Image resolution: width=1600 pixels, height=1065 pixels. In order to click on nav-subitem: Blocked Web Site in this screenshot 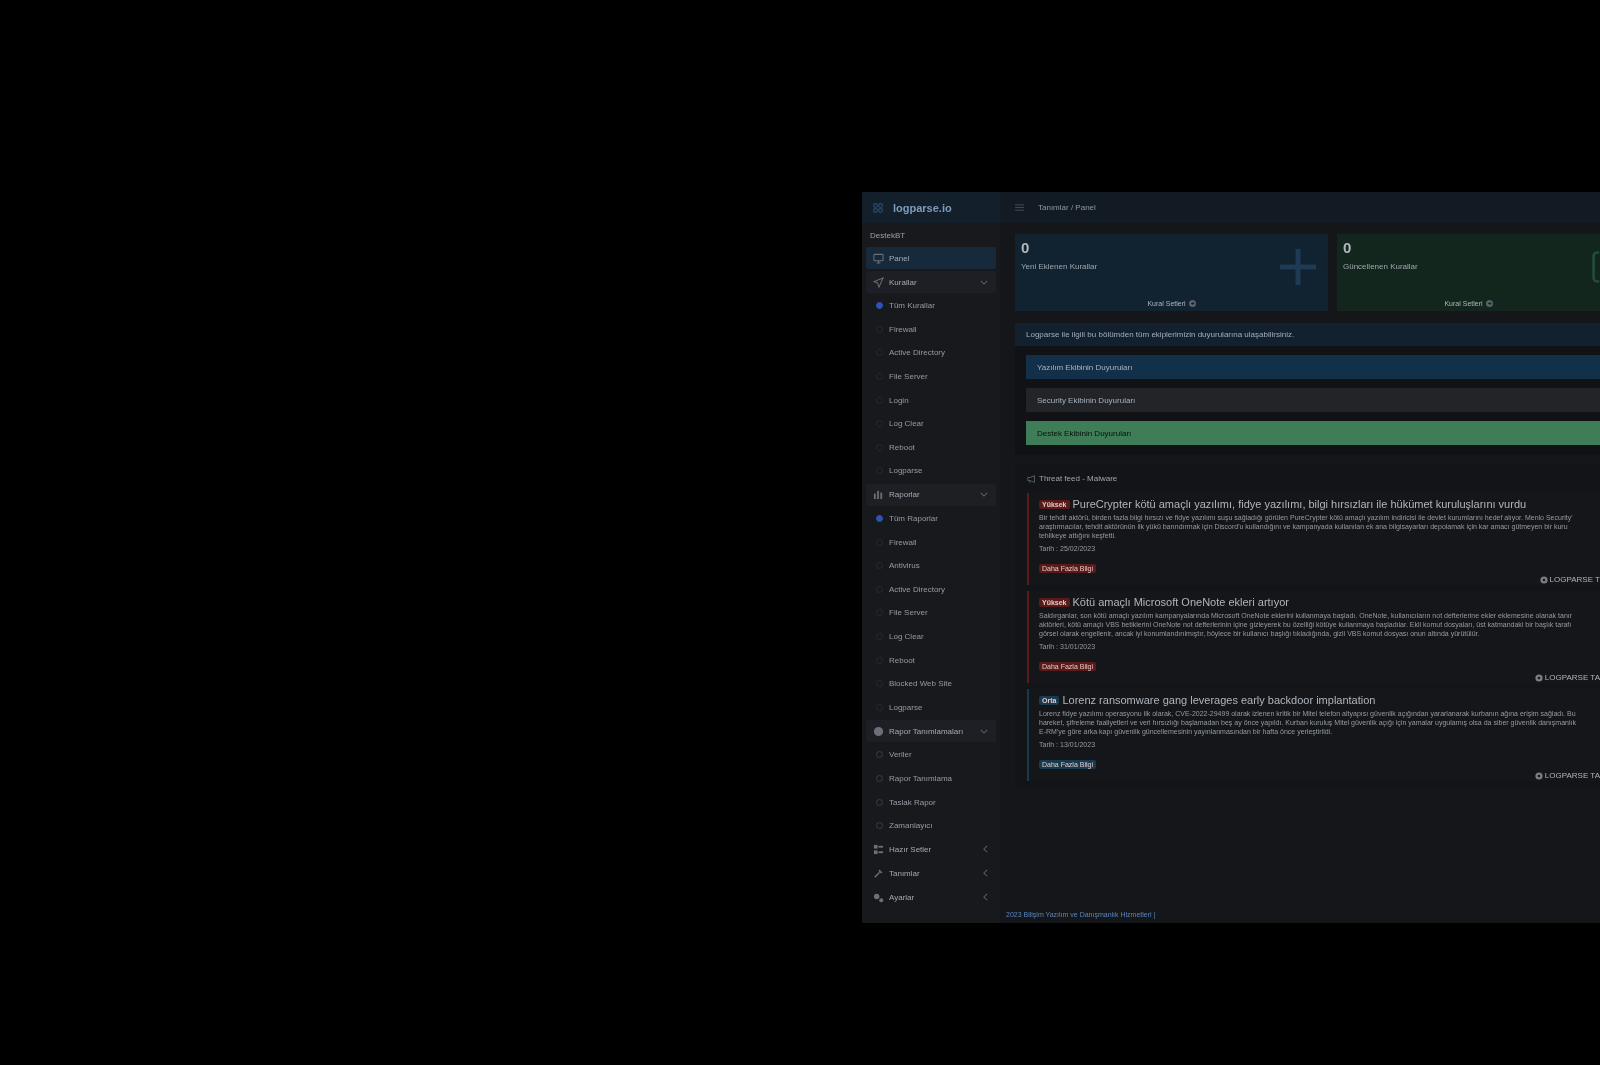, I will do `click(931, 683)`.